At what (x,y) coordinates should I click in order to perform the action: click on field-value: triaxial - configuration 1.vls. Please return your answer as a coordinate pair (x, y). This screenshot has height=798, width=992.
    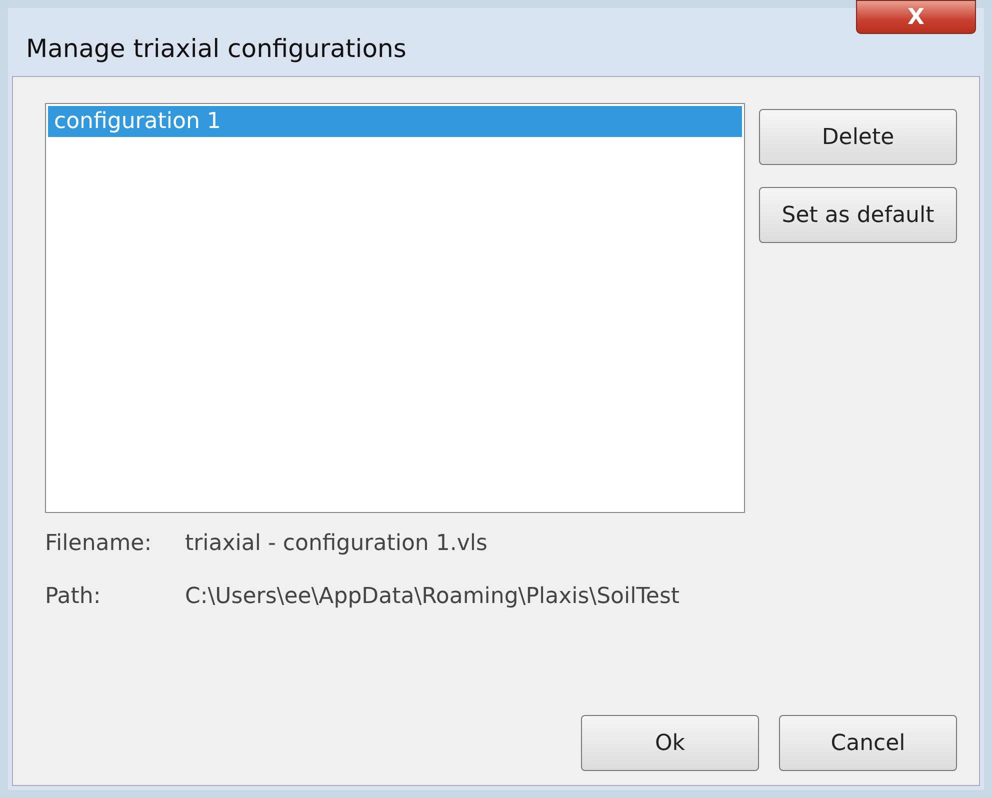
    Looking at the image, I should click on (336, 543).